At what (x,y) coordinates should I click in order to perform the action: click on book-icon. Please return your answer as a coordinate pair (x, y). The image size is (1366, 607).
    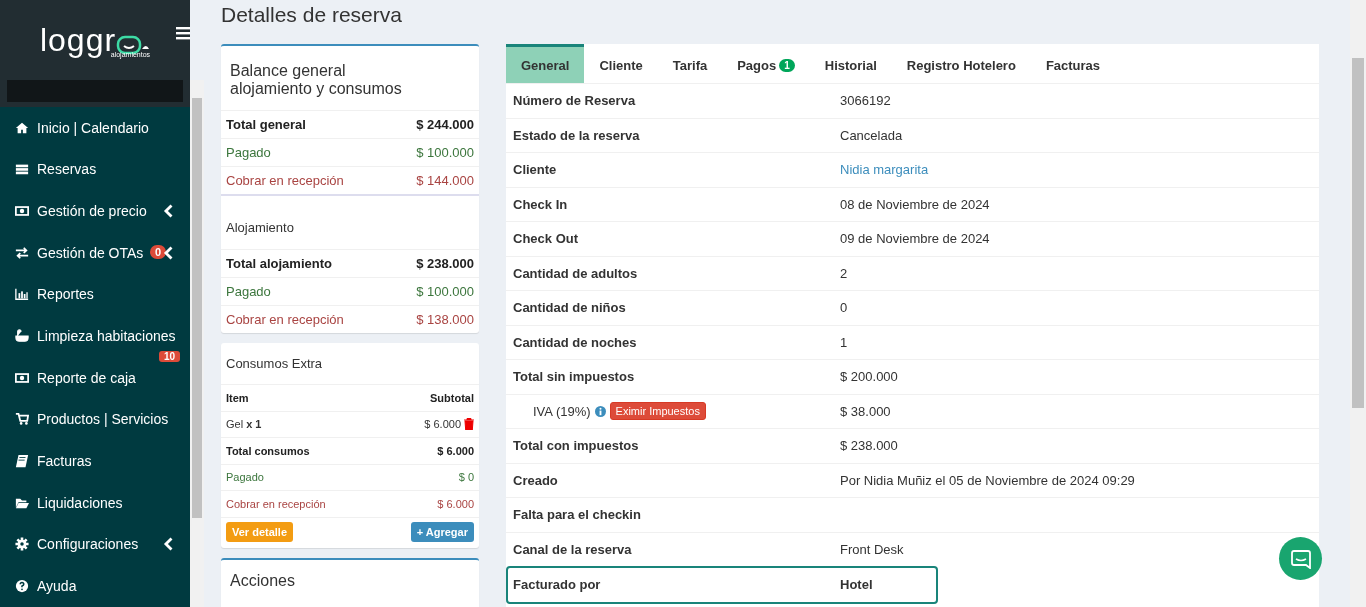
    Looking at the image, I should click on (22, 461).